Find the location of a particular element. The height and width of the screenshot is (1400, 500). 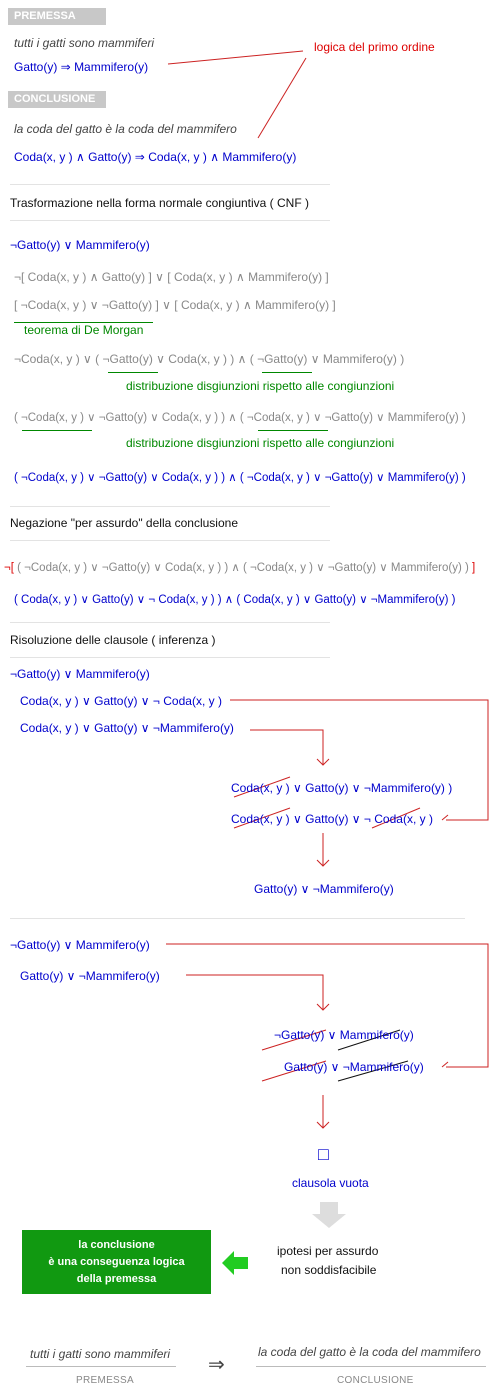

premessa-text: tutti i gatti sono mammiferi is located at coordinates (84, 43).